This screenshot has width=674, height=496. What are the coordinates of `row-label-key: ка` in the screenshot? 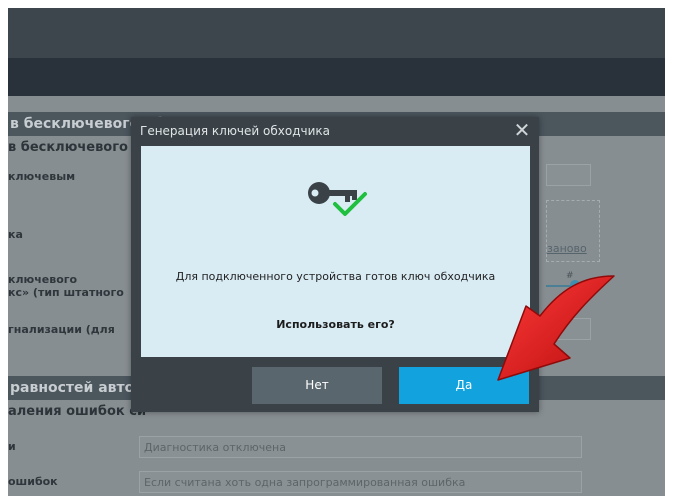 It's located at (15, 234).